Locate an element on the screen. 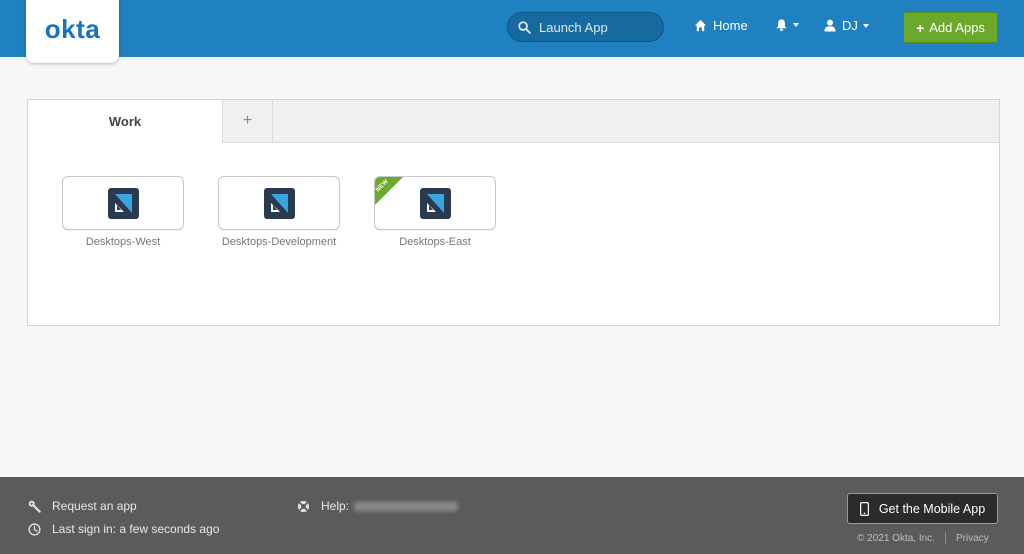 Image resolution: width=1024 pixels, height=554 pixels. app-label: Desktops-West is located at coordinates (123, 242).